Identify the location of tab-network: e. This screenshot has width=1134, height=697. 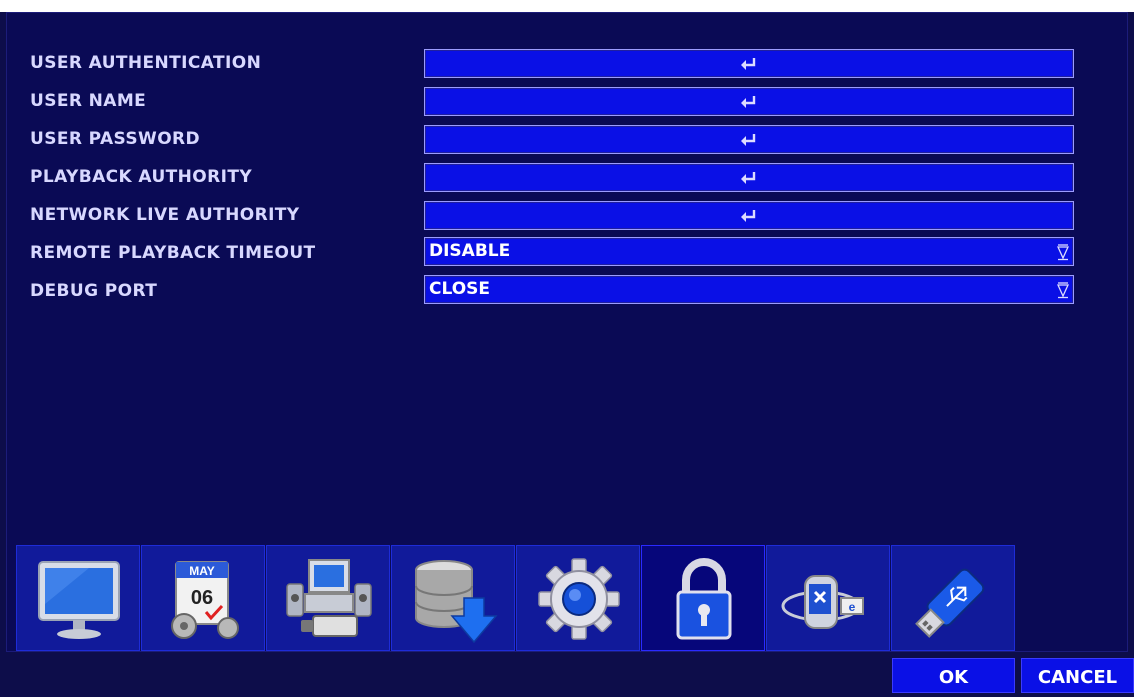
(828, 598).